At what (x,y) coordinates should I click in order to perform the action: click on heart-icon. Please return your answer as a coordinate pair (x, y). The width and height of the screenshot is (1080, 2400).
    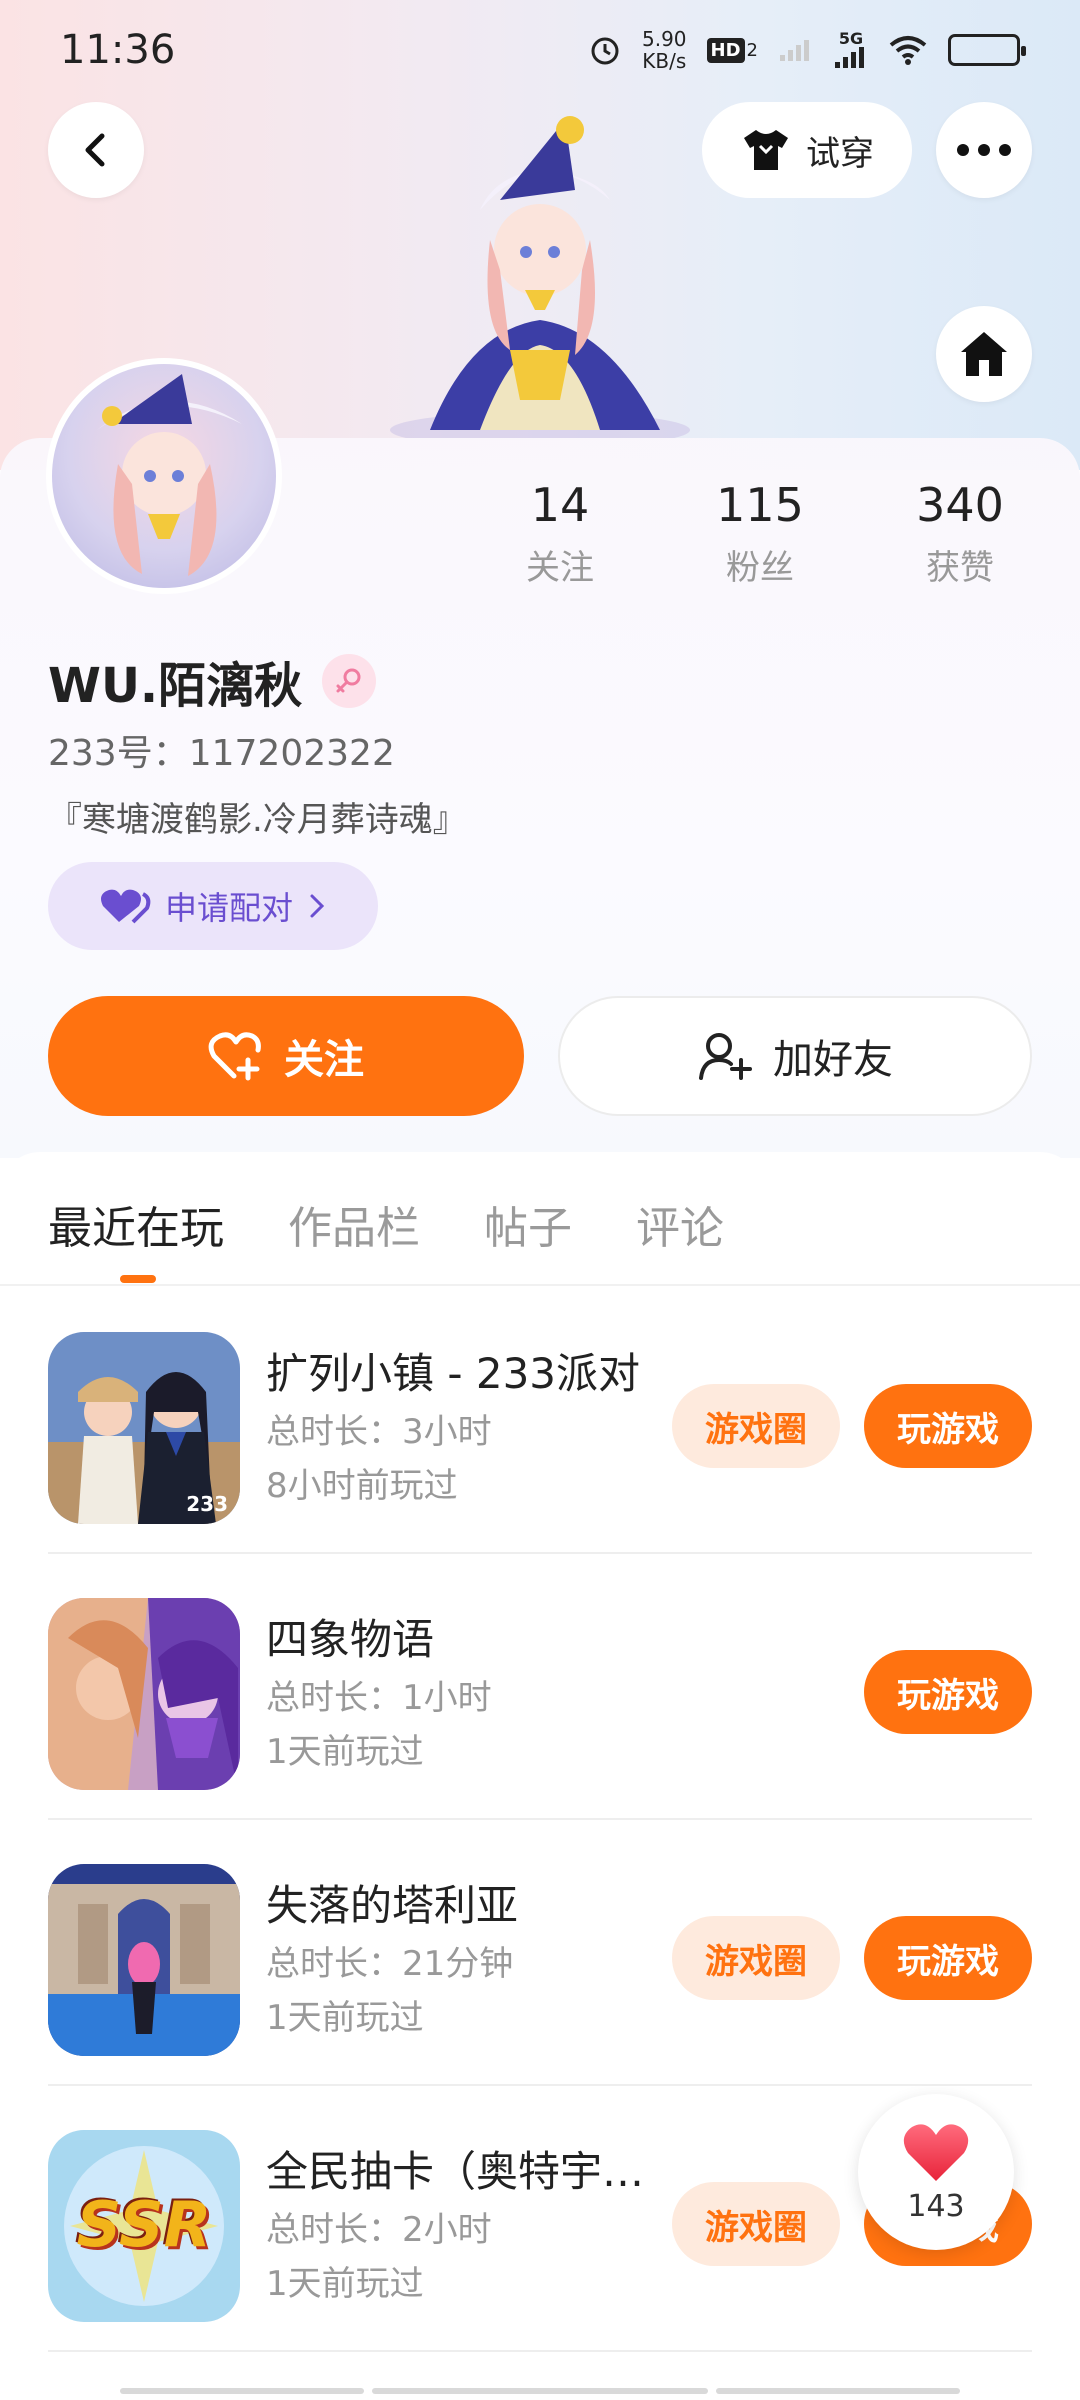
    Looking at the image, I should click on (936, 2152).